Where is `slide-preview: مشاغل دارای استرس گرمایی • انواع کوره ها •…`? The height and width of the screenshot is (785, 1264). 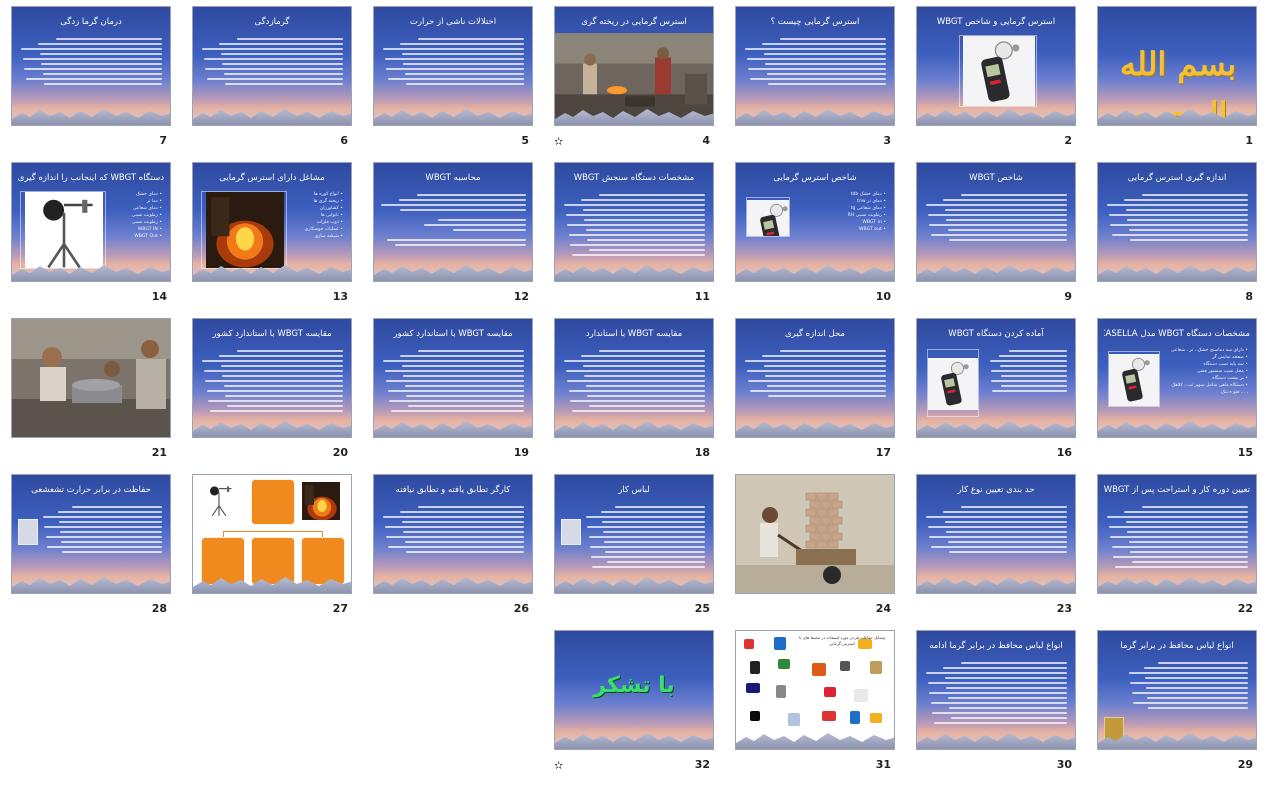 slide-preview: مشاغل دارای استرس گرمایی • انواع کوره ها •… is located at coordinates (272, 222).